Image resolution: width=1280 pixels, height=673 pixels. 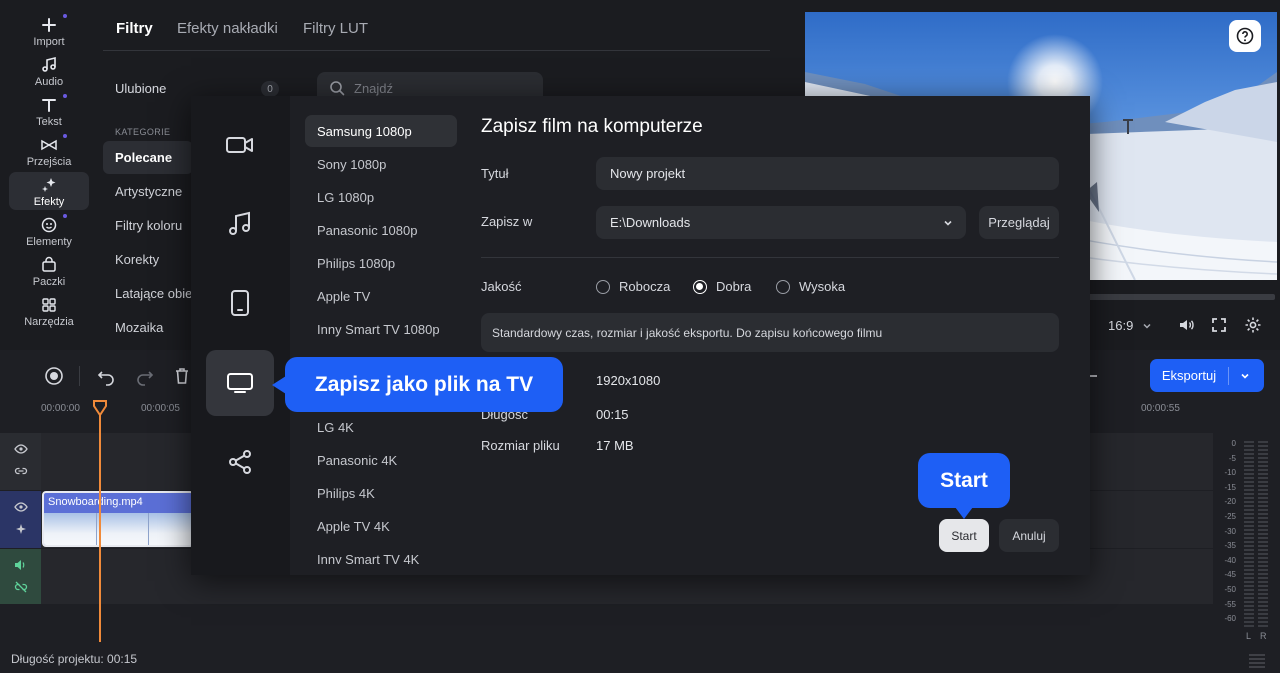 I want to click on title-field: Nowy projekt, so click(x=827, y=173).